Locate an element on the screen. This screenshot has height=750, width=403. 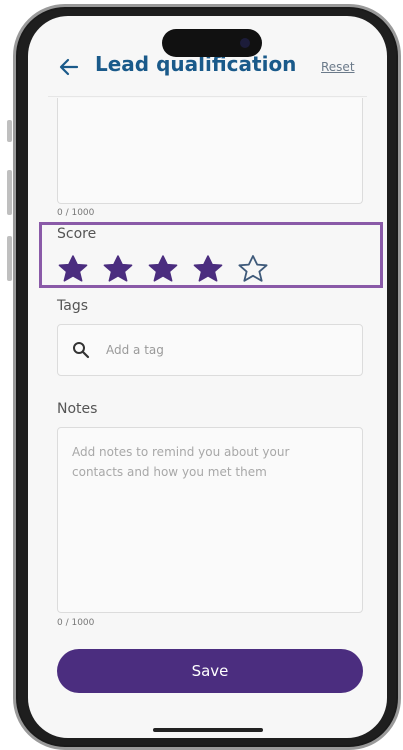
header-divider is located at coordinates (207, 96).